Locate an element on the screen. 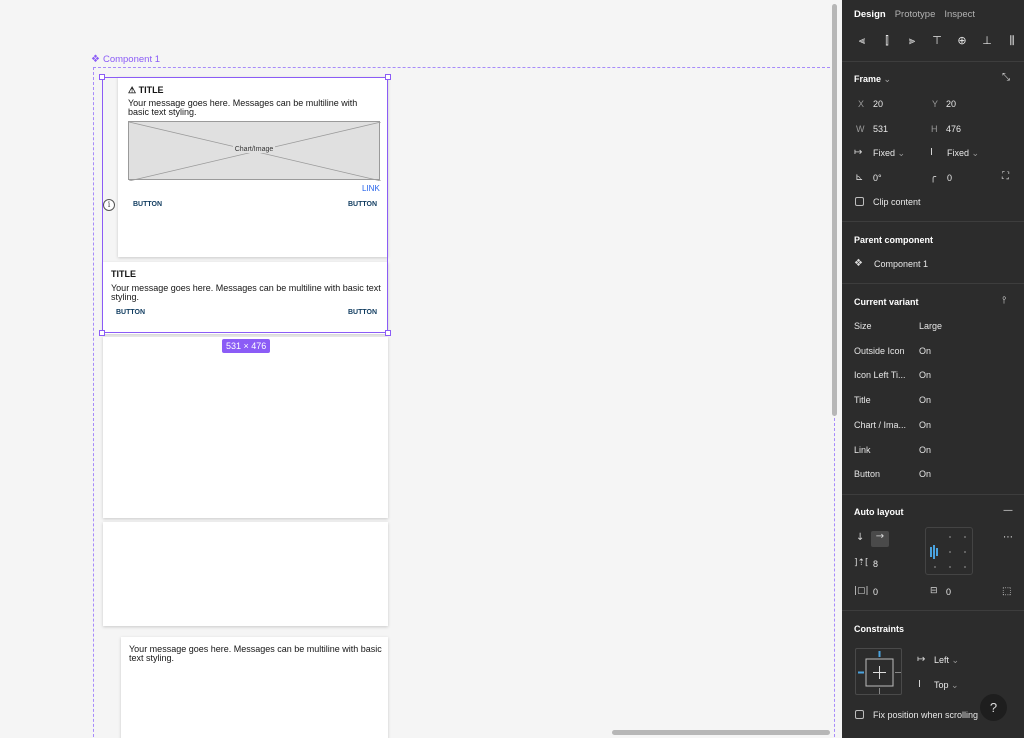 The image size is (1024, 738). placeholder-label: Chart/Image is located at coordinates (254, 149).